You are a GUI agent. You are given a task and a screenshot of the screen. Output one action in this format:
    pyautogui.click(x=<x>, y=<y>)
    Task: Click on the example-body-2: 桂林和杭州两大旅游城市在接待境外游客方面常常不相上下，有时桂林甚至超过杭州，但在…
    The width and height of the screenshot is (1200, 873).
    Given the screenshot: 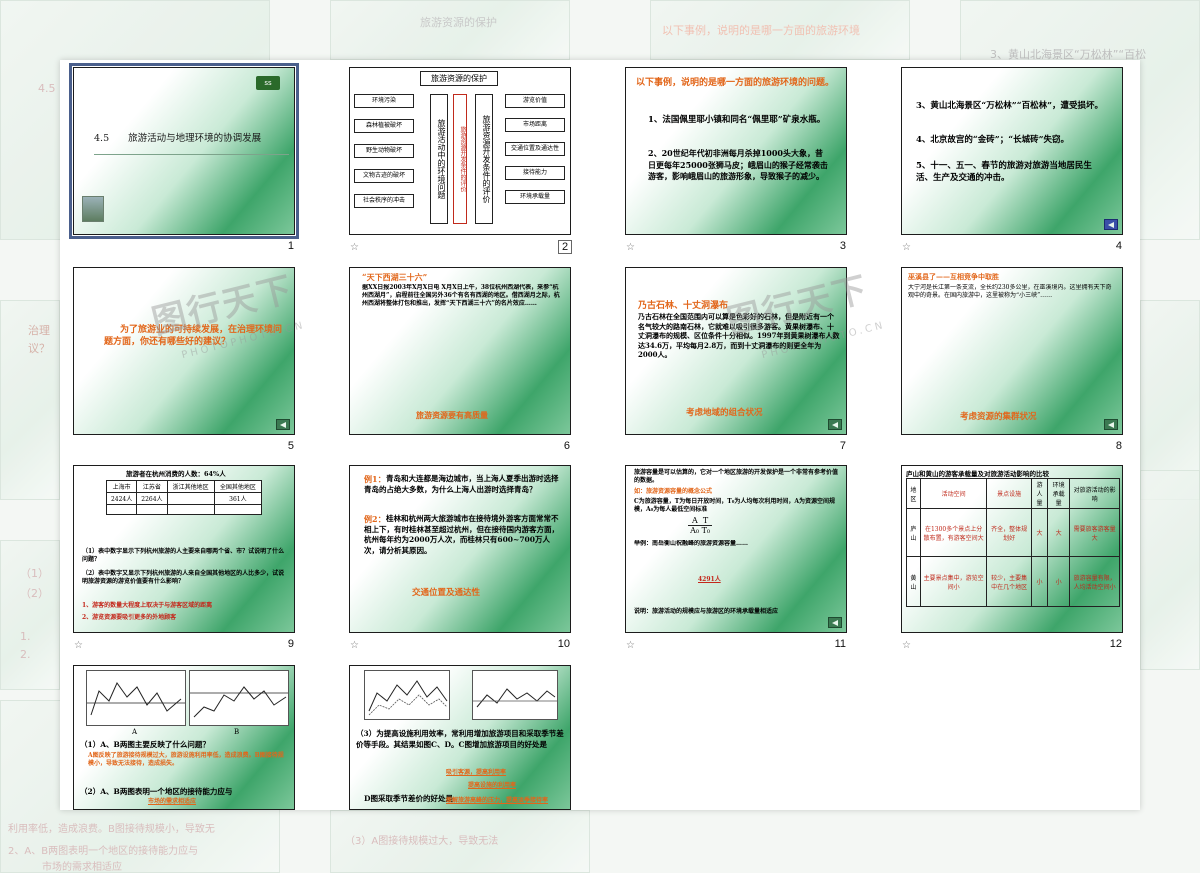 What is the action you would take?
    pyautogui.click(x=461, y=534)
    